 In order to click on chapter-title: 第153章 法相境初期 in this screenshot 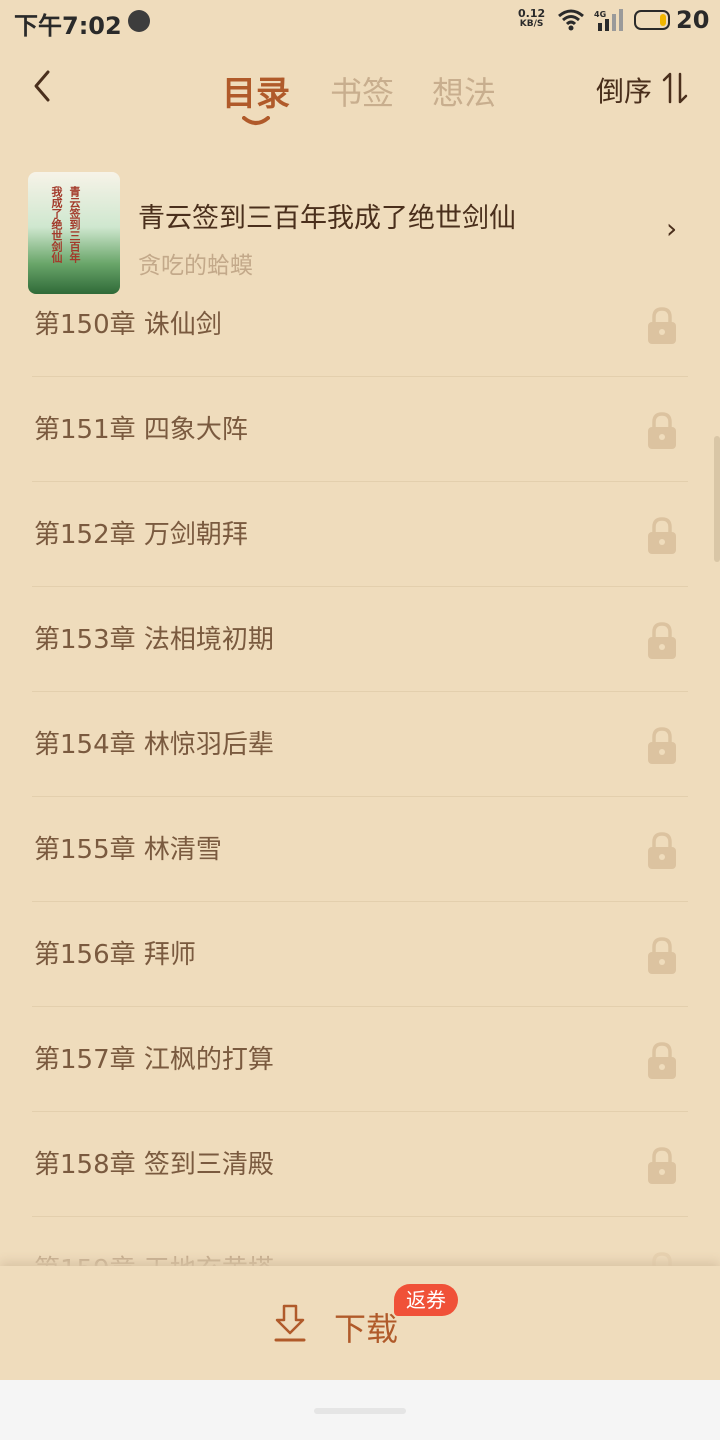, I will do `click(154, 640)`.